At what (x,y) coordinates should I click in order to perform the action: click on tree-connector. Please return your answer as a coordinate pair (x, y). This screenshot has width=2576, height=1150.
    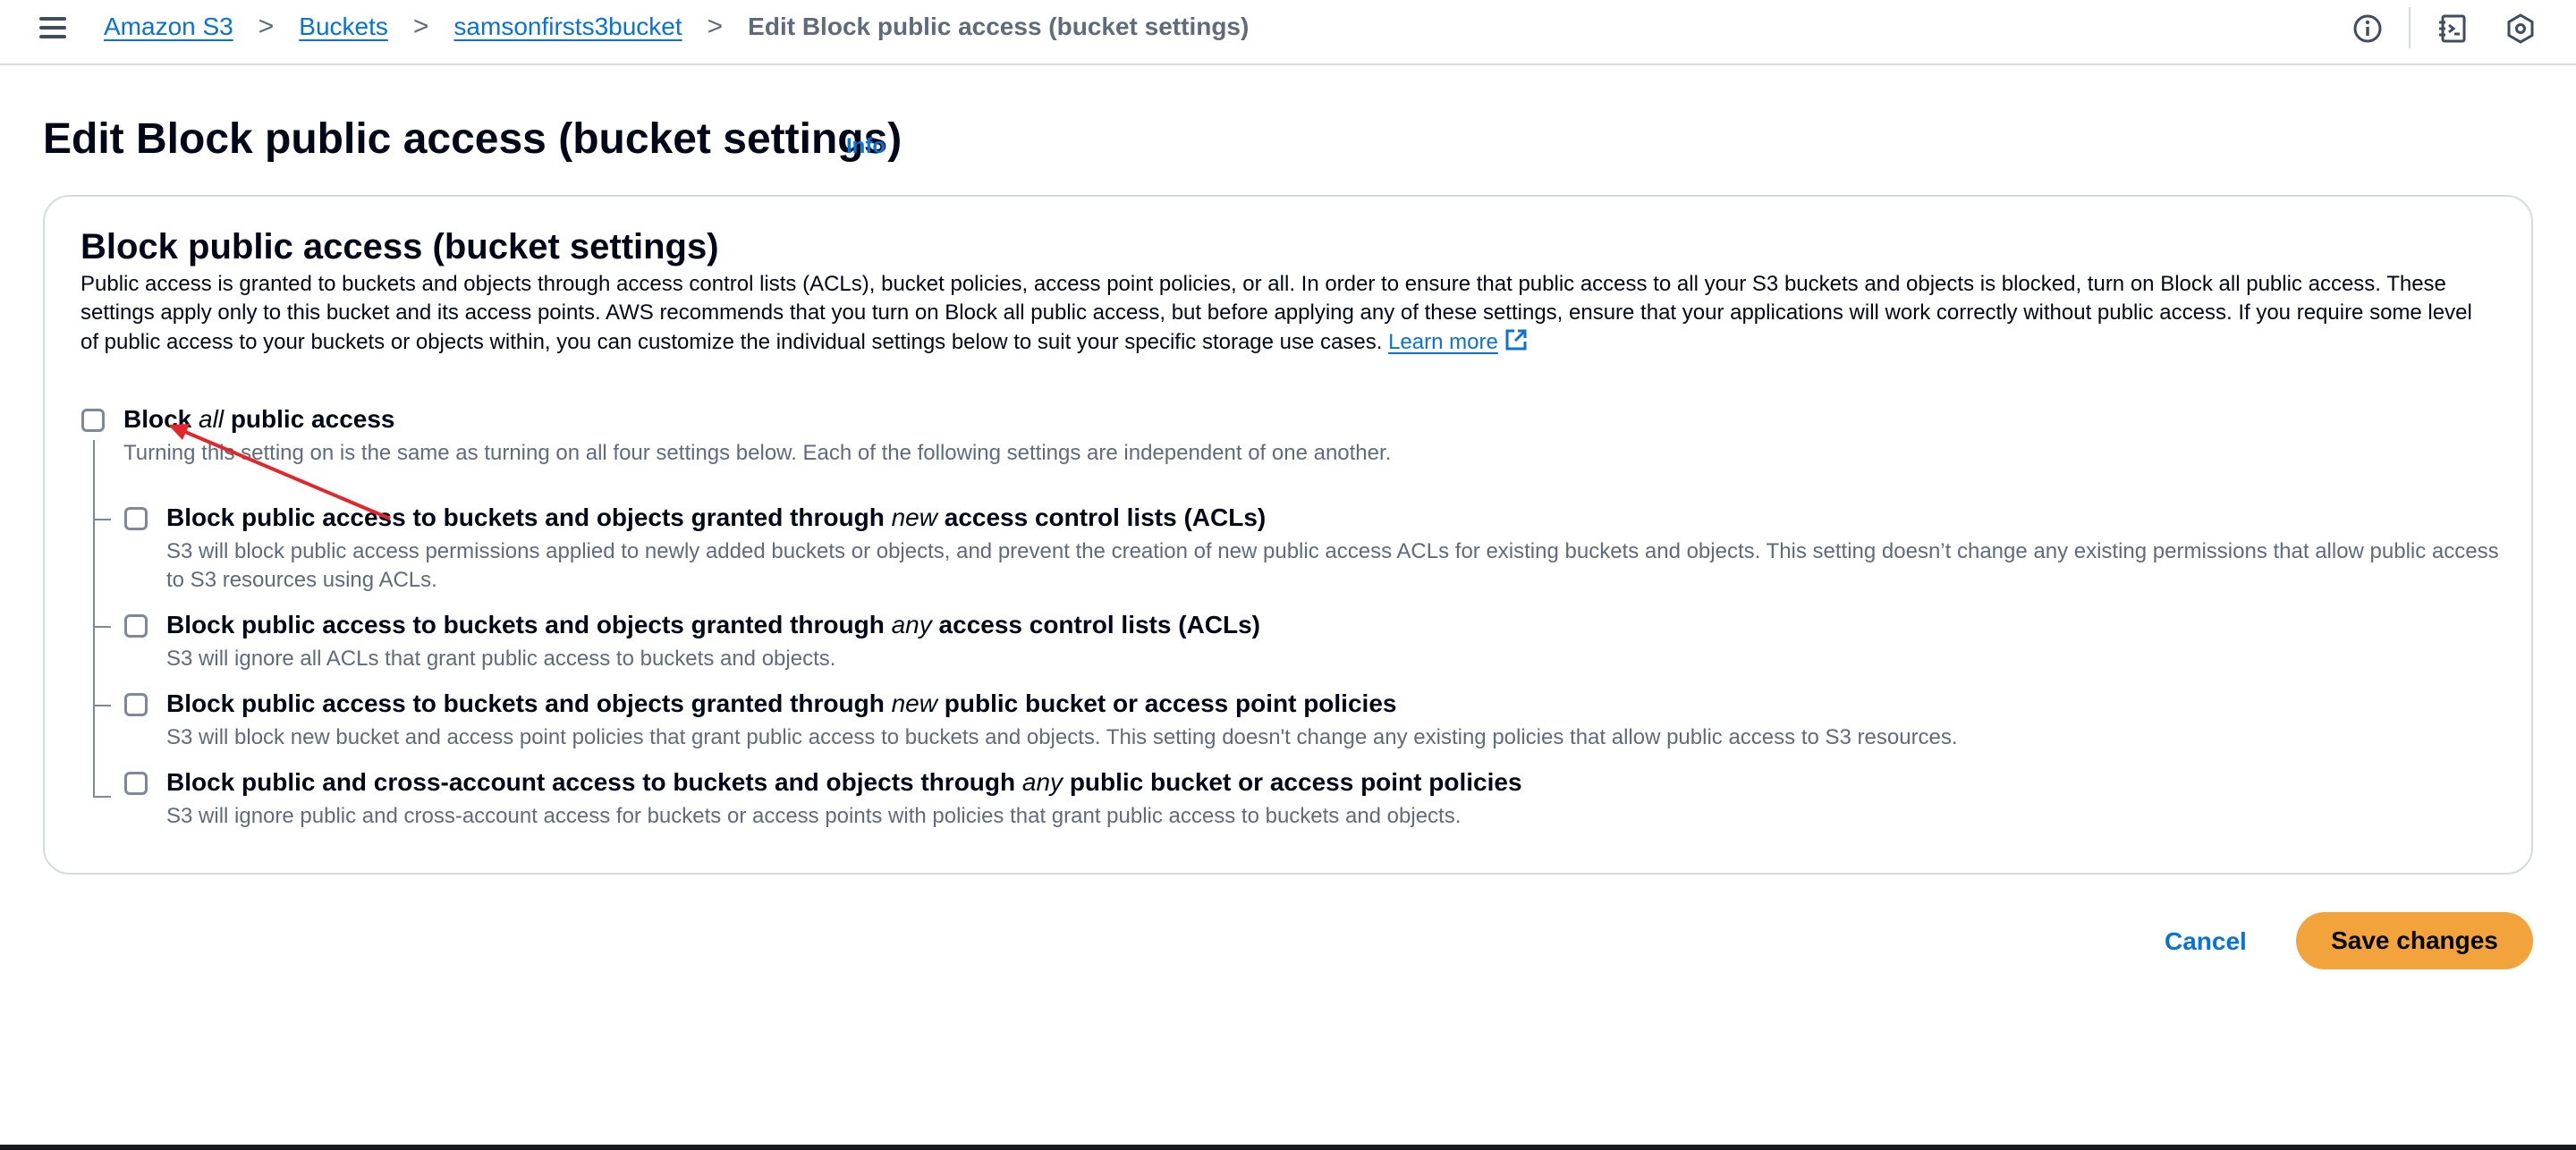
    Looking at the image, I should click on (94, 619).